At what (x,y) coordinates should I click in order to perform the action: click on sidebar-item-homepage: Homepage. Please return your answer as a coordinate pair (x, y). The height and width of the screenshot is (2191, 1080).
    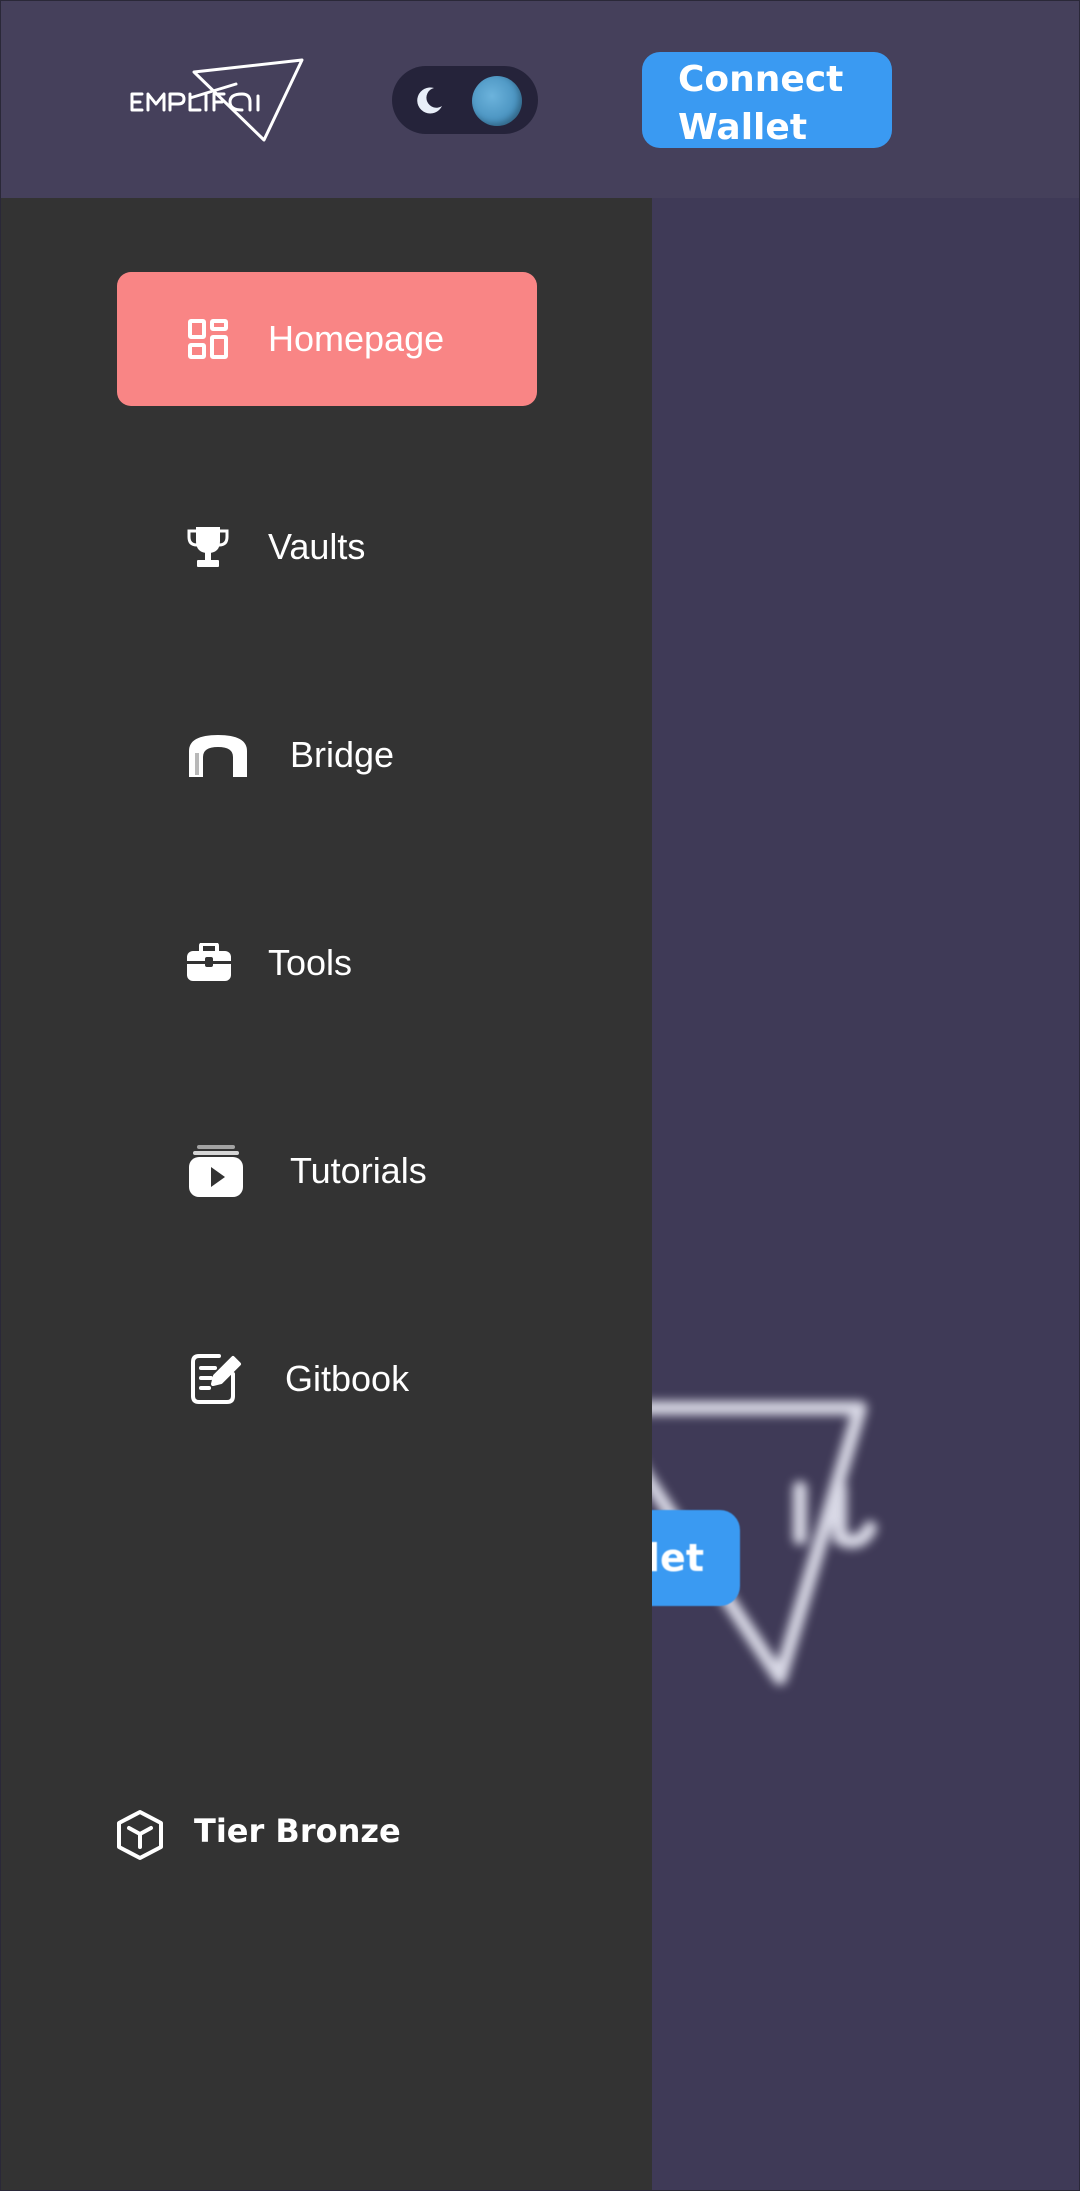
    Looking at the image, I should click on (327, 339).